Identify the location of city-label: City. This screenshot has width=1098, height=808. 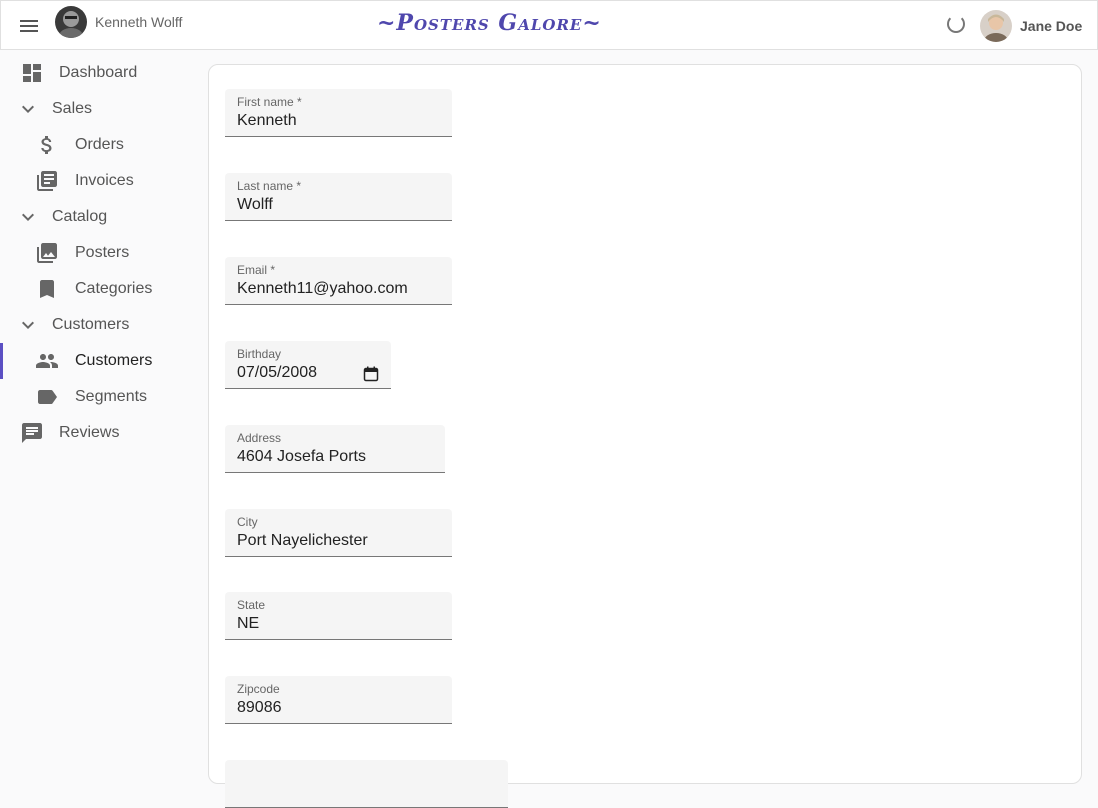
(247, 522).